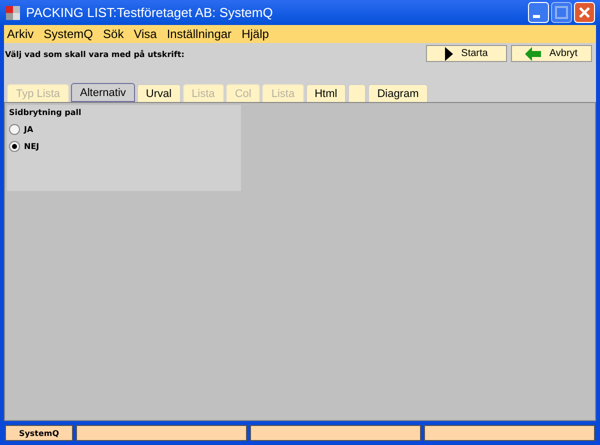  I want to click on menu-item: Sök, so click(113, 34).